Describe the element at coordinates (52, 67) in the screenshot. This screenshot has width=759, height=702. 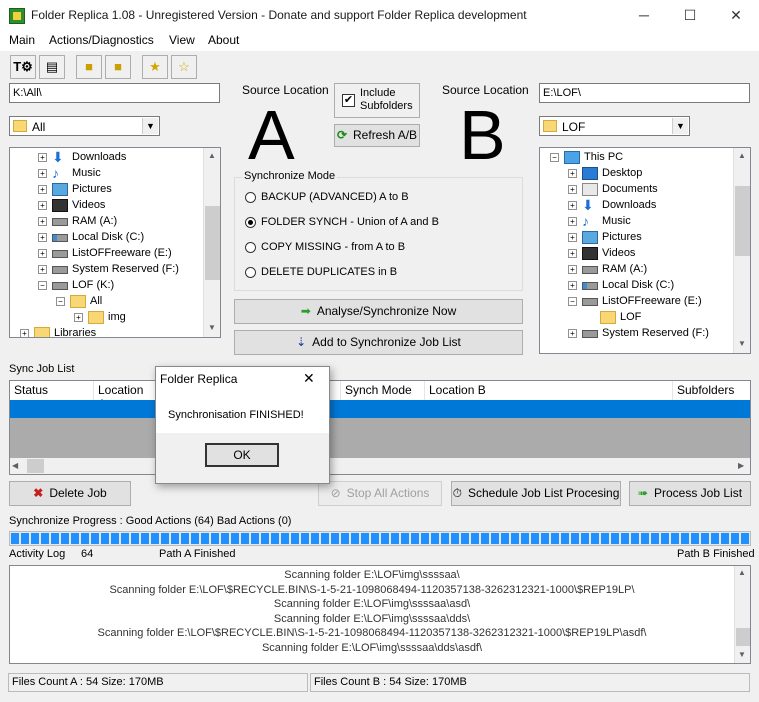
I see `list-button: ▤` at that location.